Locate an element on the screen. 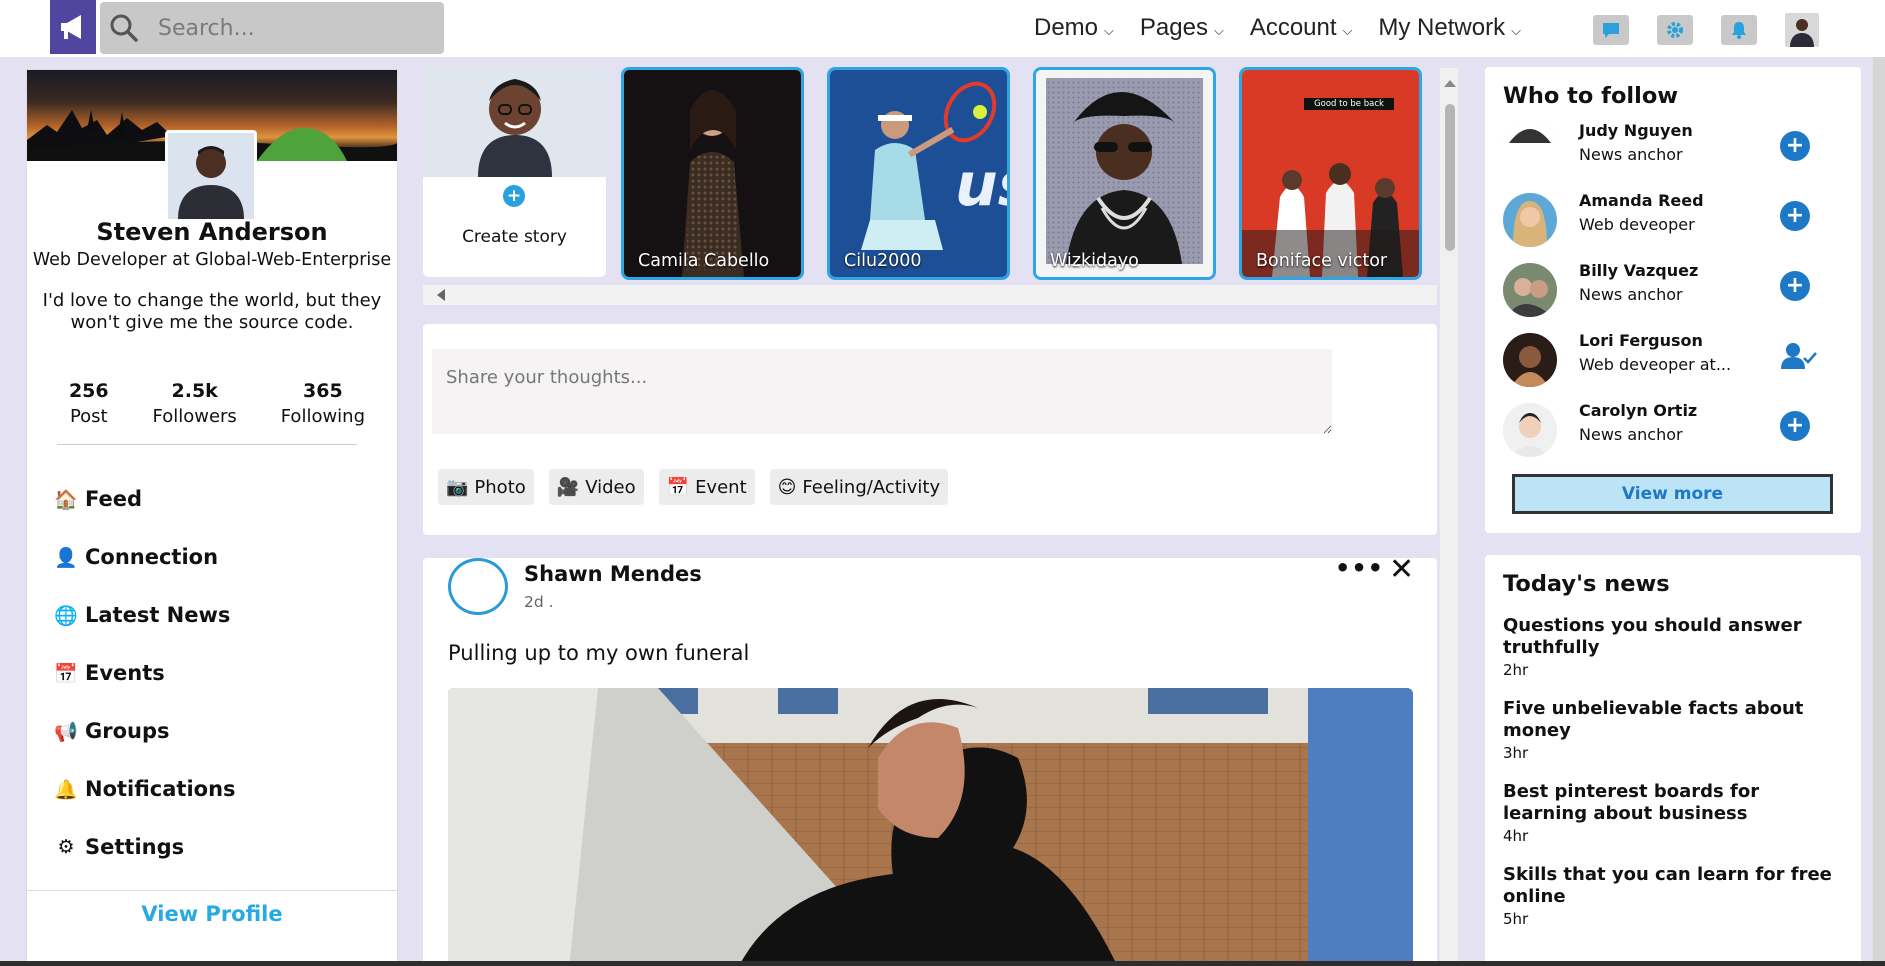 Image resolution: width=1885 pixels, height=966 pixels. divider is located at coordinates (207, 444).